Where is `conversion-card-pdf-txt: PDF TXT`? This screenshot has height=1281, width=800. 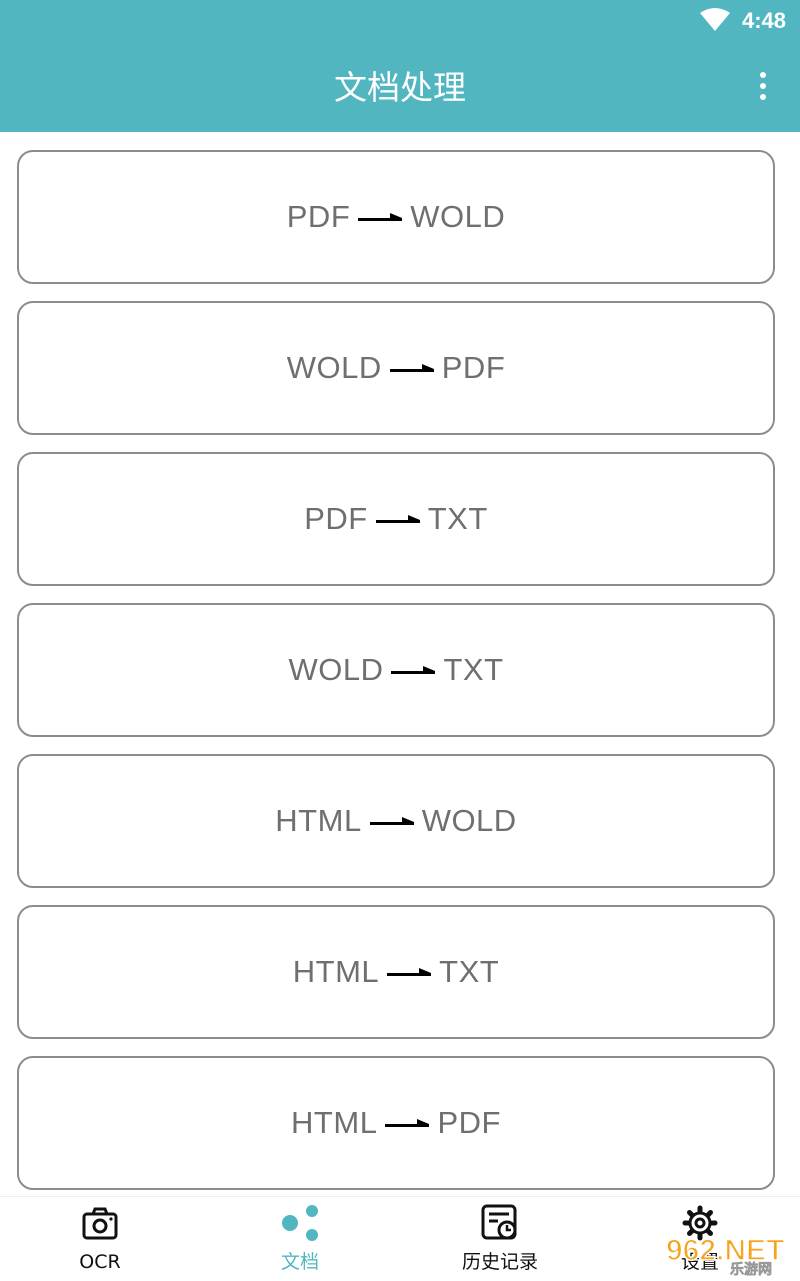 conversion-card-pdf-txt: PDF TXT is located at coordinates (396, 519).